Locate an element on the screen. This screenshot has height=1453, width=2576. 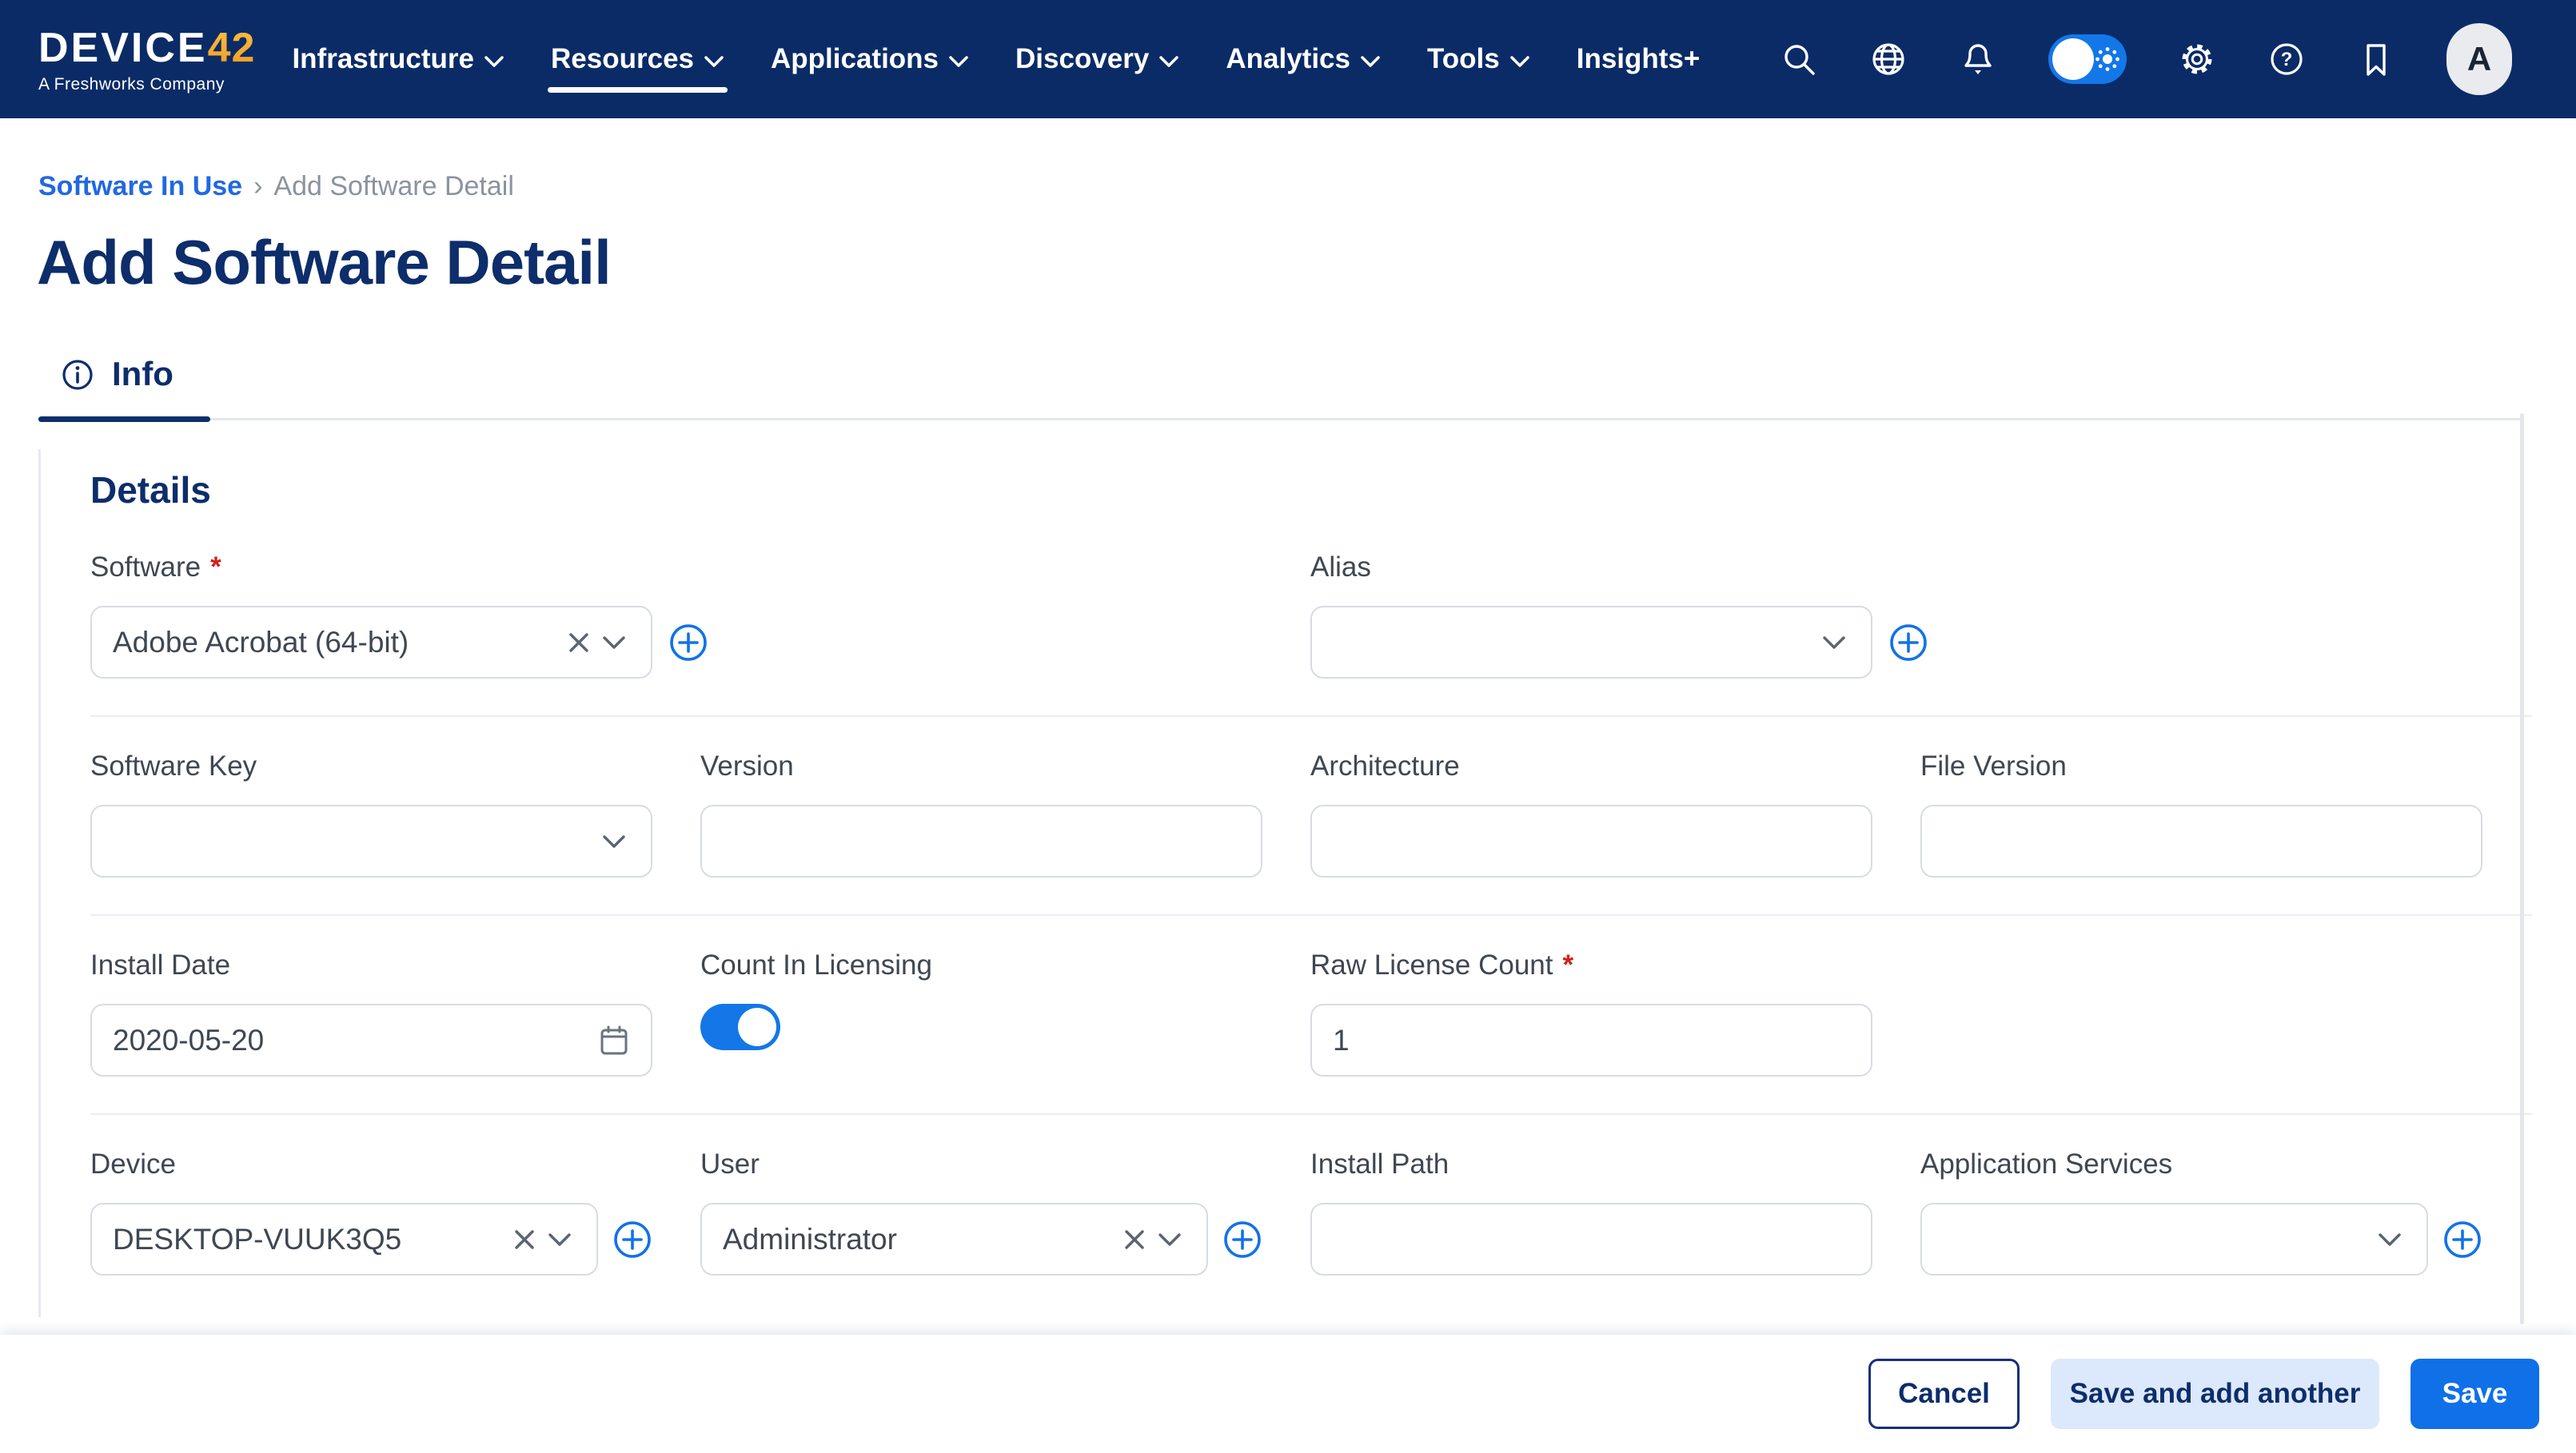
add-user-button is located at coordinates (1242, 1240).